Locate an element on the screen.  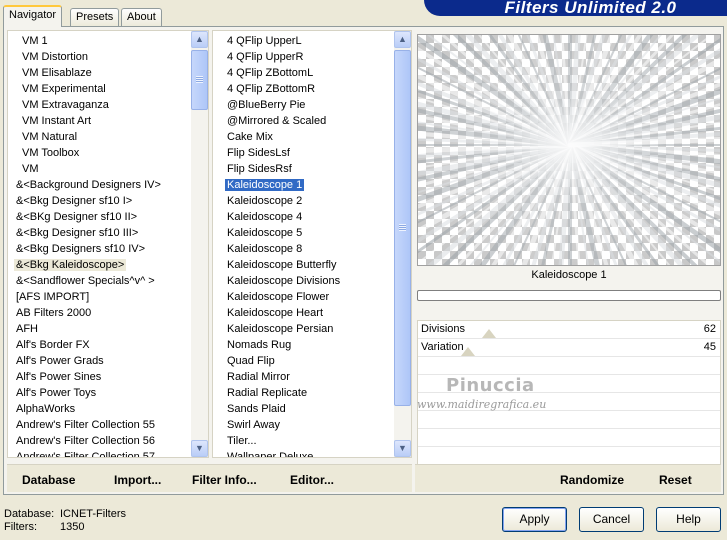
reset-button: Reset is located at coordinates (675, 480).